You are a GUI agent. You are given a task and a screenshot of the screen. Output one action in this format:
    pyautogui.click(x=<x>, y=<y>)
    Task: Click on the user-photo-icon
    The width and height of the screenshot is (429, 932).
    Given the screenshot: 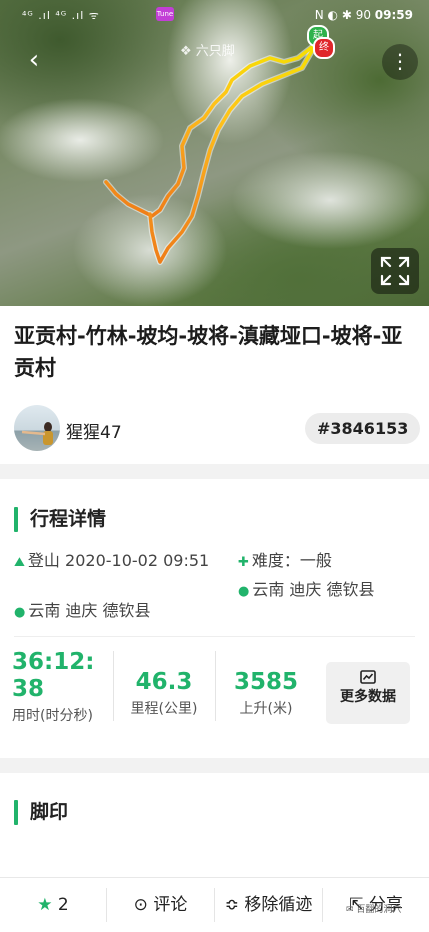 What is the action you would take?
    pyautogui.click(x=37, y=433)
    